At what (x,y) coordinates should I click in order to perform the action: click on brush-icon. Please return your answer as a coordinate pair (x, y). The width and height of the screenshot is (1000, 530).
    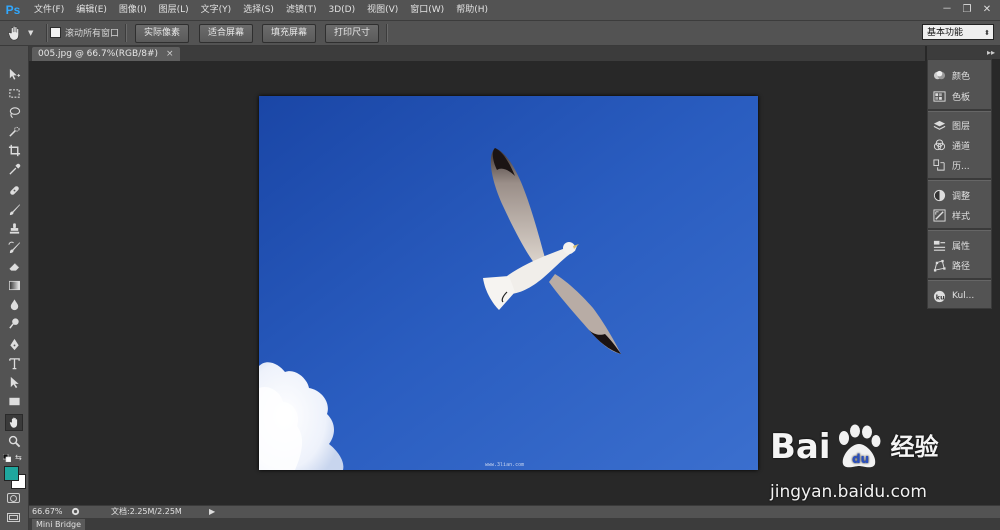
    Looking at the image, I should click on (14, 210).